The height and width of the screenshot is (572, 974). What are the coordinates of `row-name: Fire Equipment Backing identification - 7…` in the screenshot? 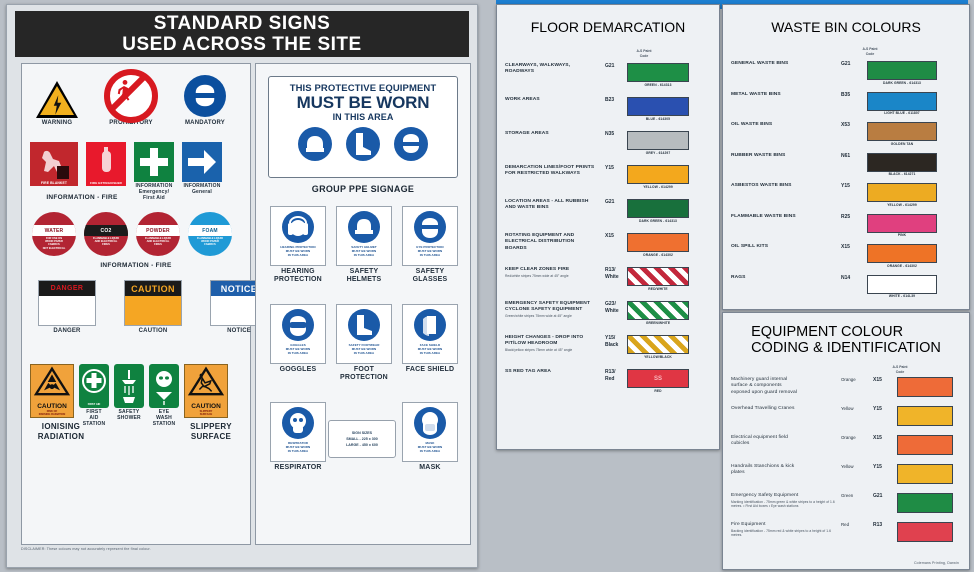 It's located at (786, 530).